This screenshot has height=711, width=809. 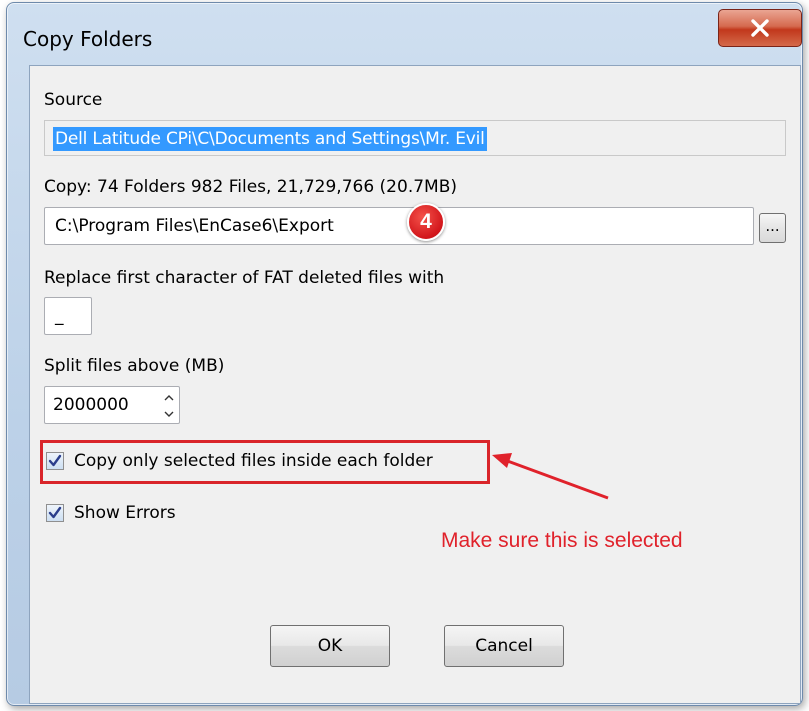 What do you see at coordinates (550, 476) in the screenshot?
I see `annotation-arrow-icon` at bounding box center [550, 476].